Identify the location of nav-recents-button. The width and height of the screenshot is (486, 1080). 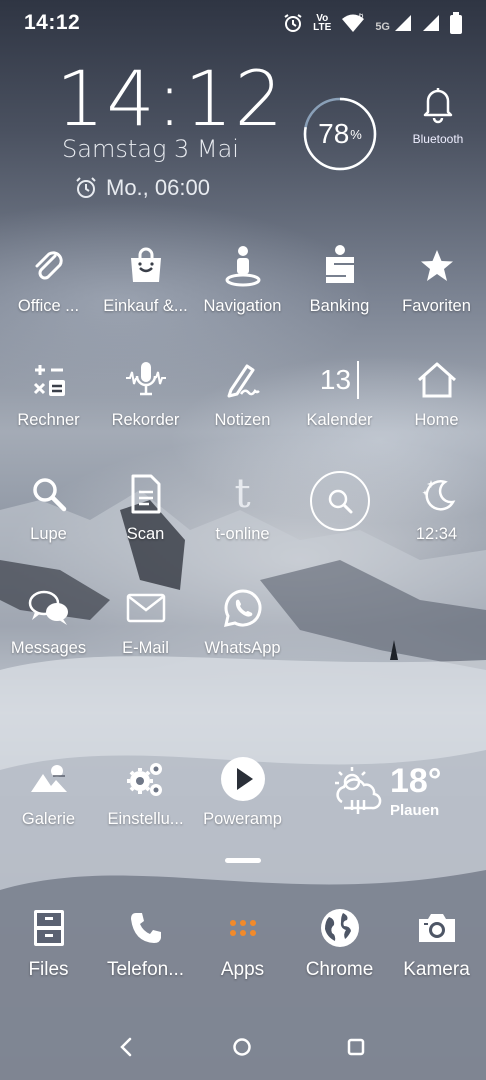
(356, 1047).